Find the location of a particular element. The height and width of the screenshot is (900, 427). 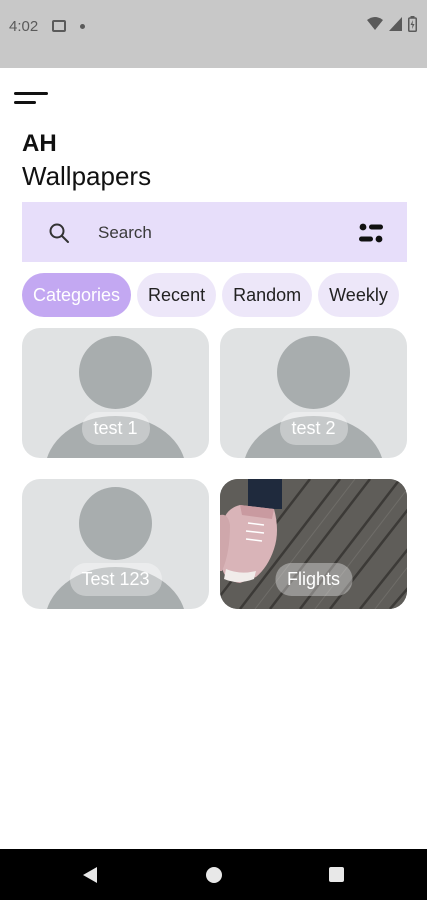

category-card-flights: Flights is located at coordinates (313, 544).